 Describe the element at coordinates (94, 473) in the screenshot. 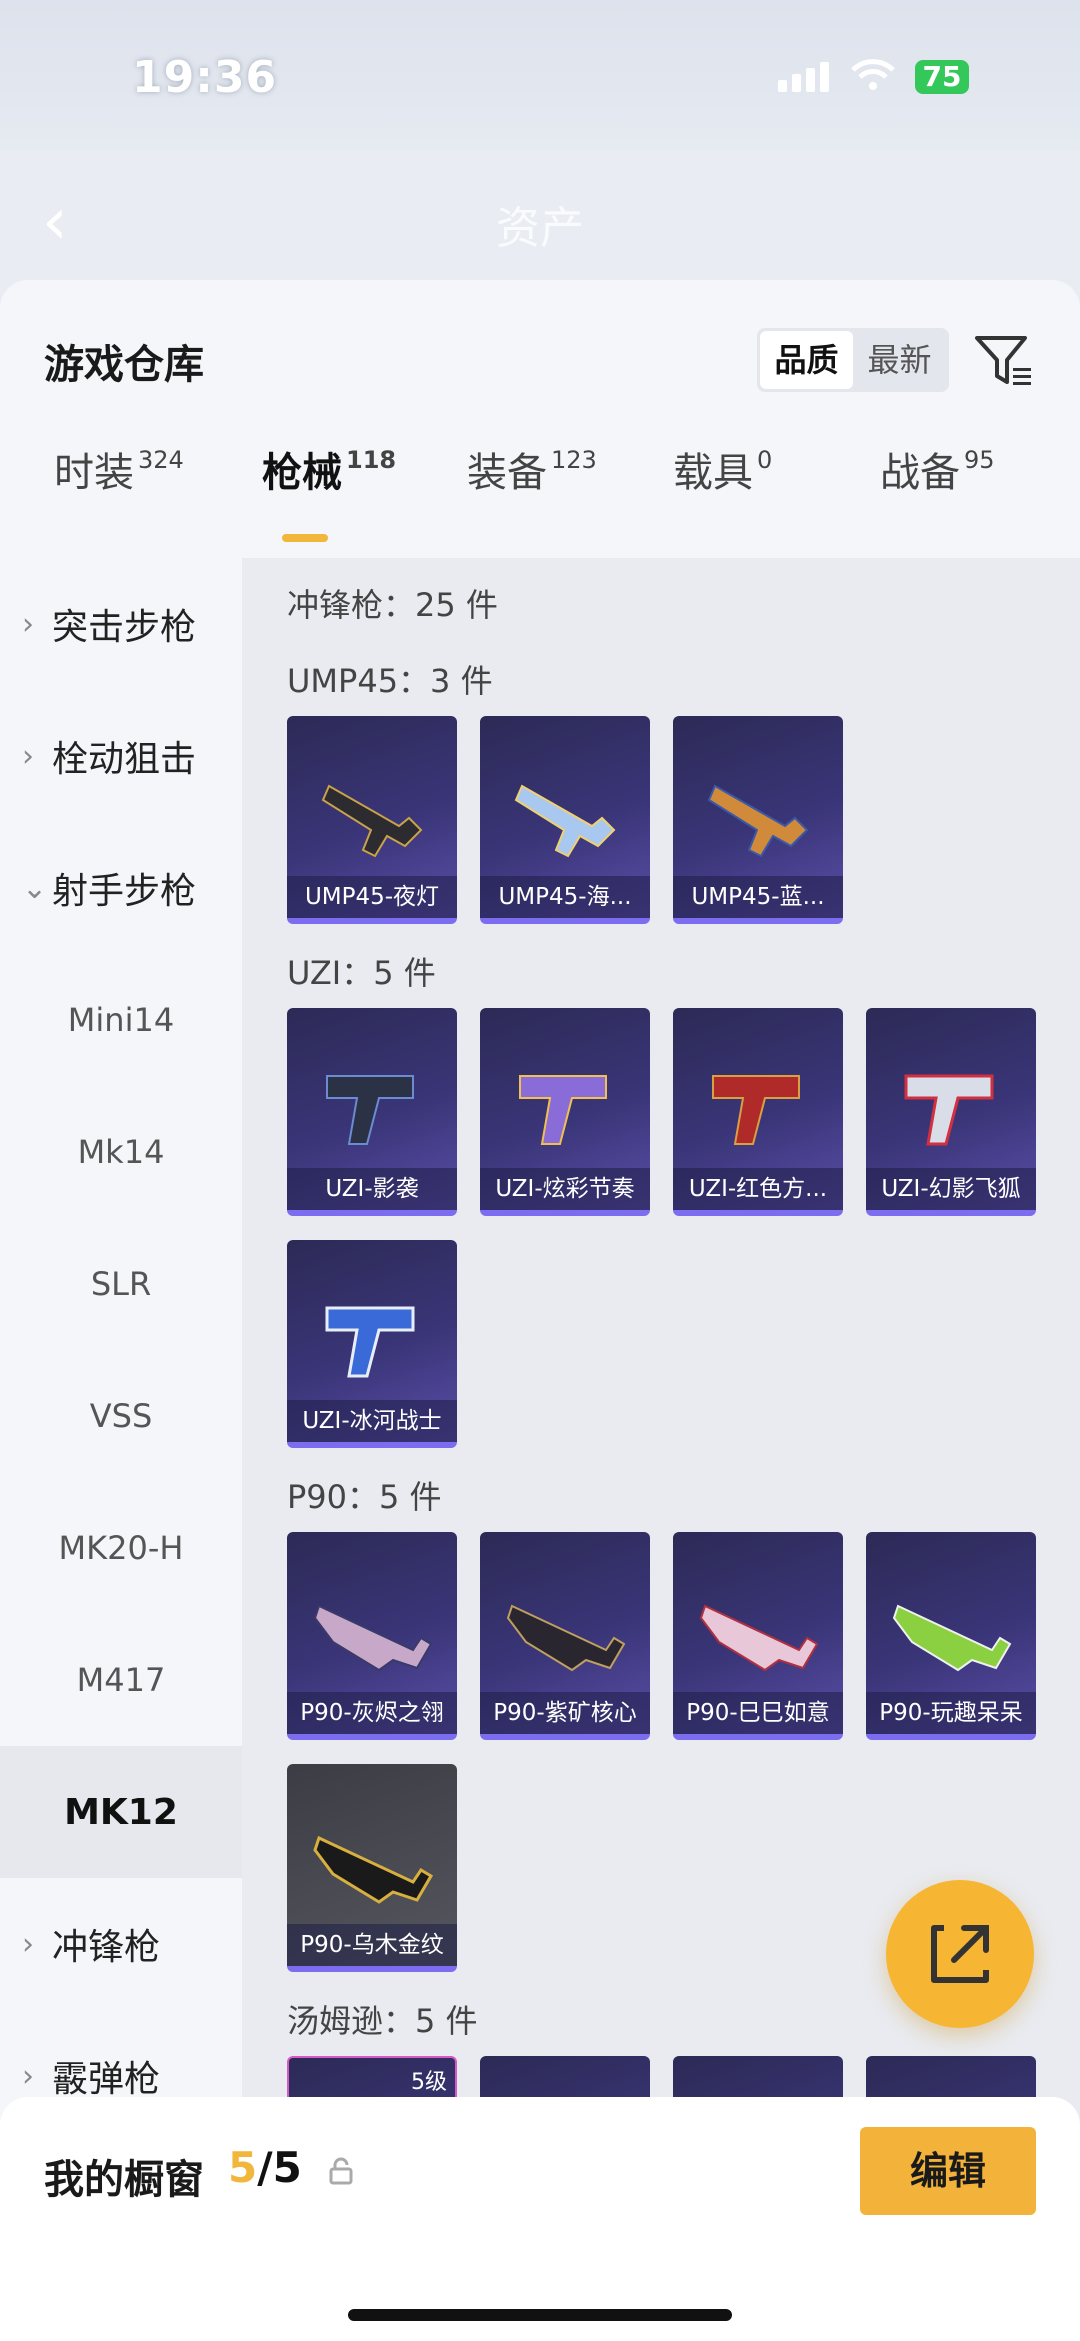

I see `tab-label: 时装` at that location.